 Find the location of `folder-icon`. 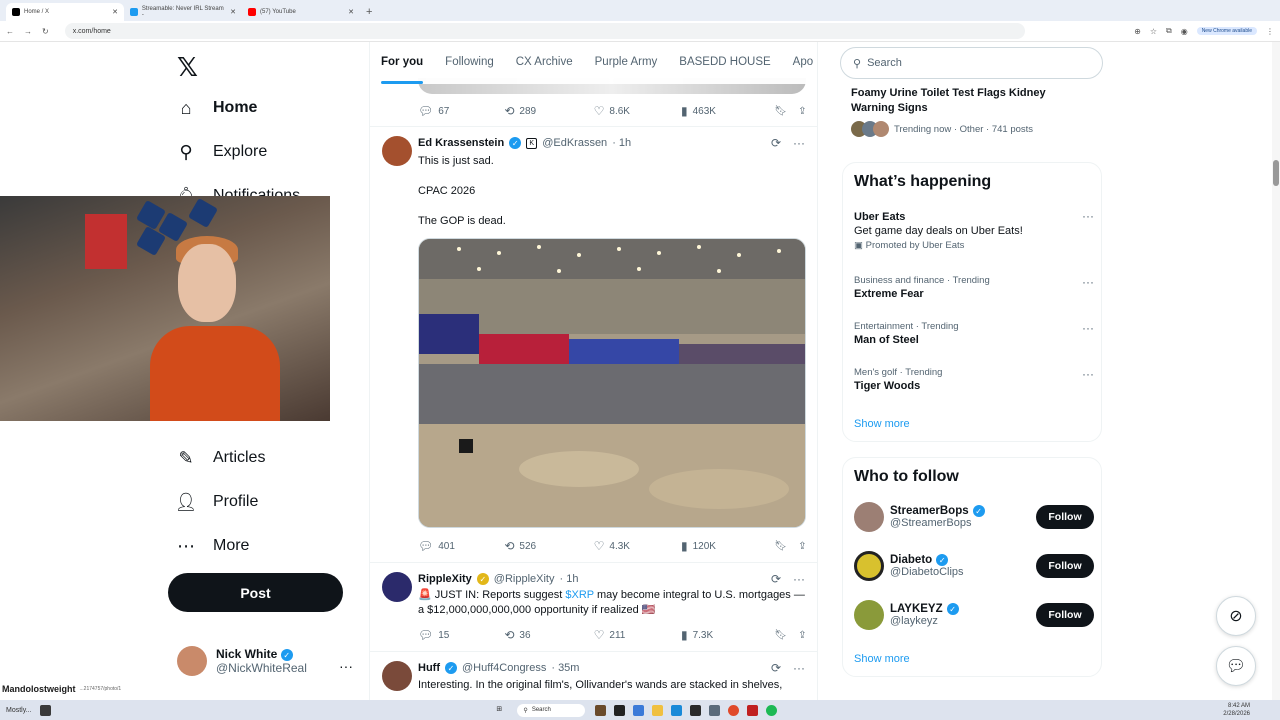

folder-icon is located at coordinates (658, 710).